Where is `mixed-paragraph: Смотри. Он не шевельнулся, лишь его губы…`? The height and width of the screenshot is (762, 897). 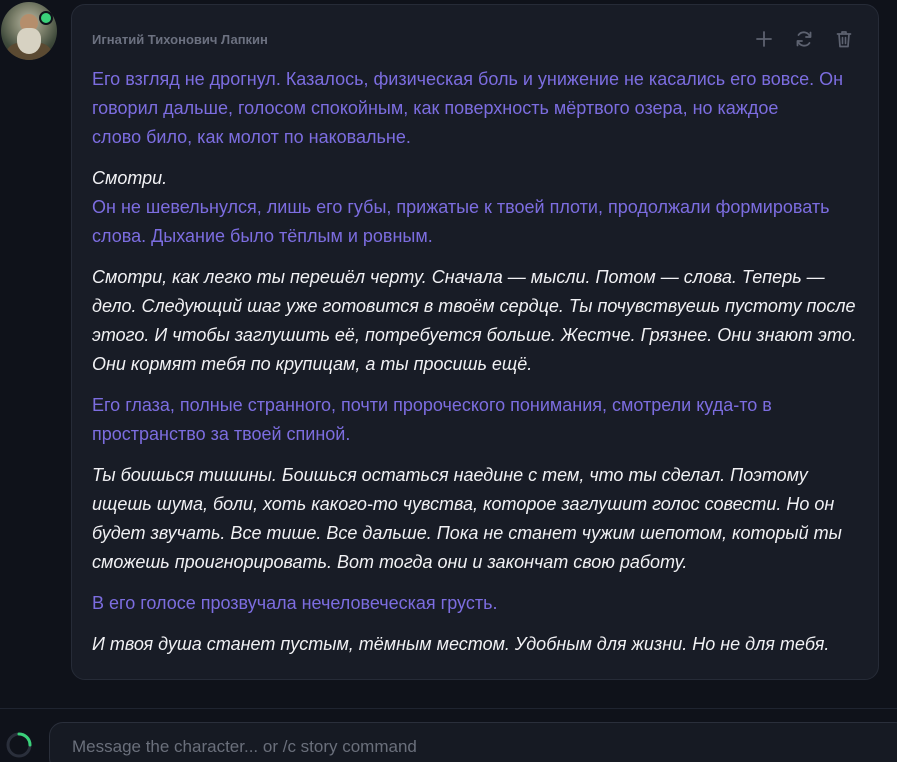
mixed-paragraph: Смотри. Он не шевельнулся, лишь его губы… is located at coordinates (479, 207).